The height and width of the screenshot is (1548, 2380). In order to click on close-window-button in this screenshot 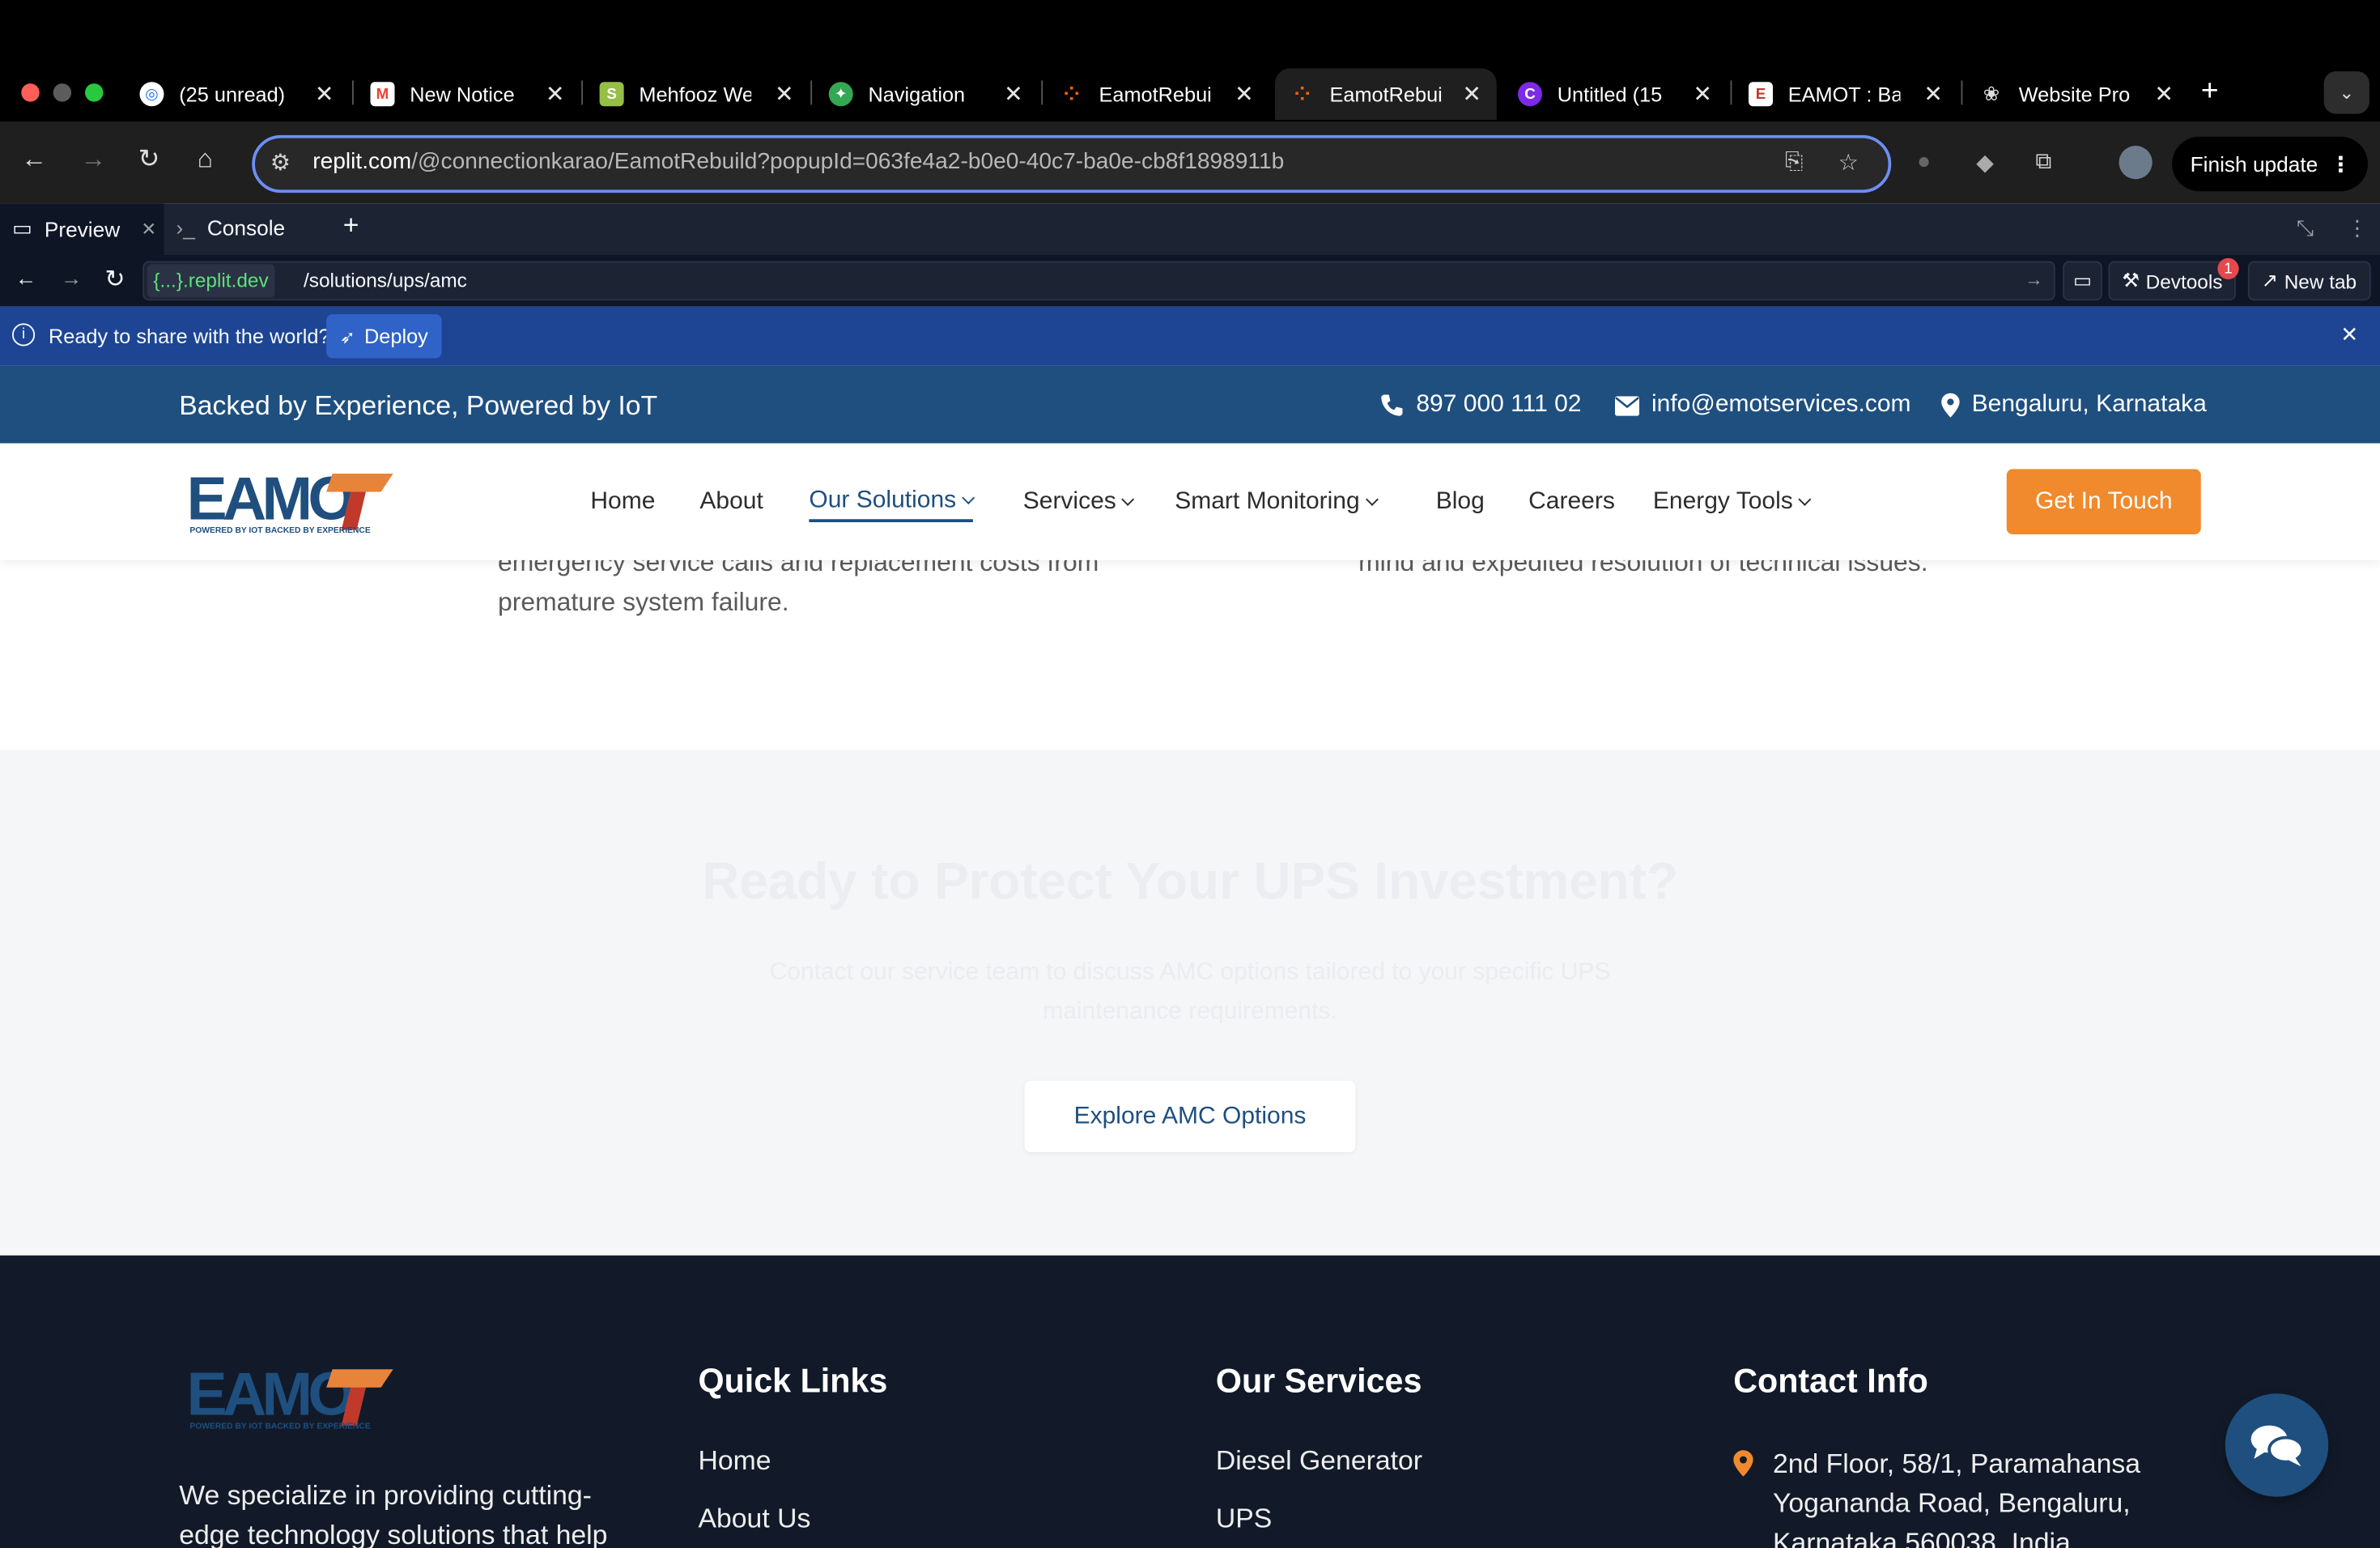, I will do `click(31, 92)`.